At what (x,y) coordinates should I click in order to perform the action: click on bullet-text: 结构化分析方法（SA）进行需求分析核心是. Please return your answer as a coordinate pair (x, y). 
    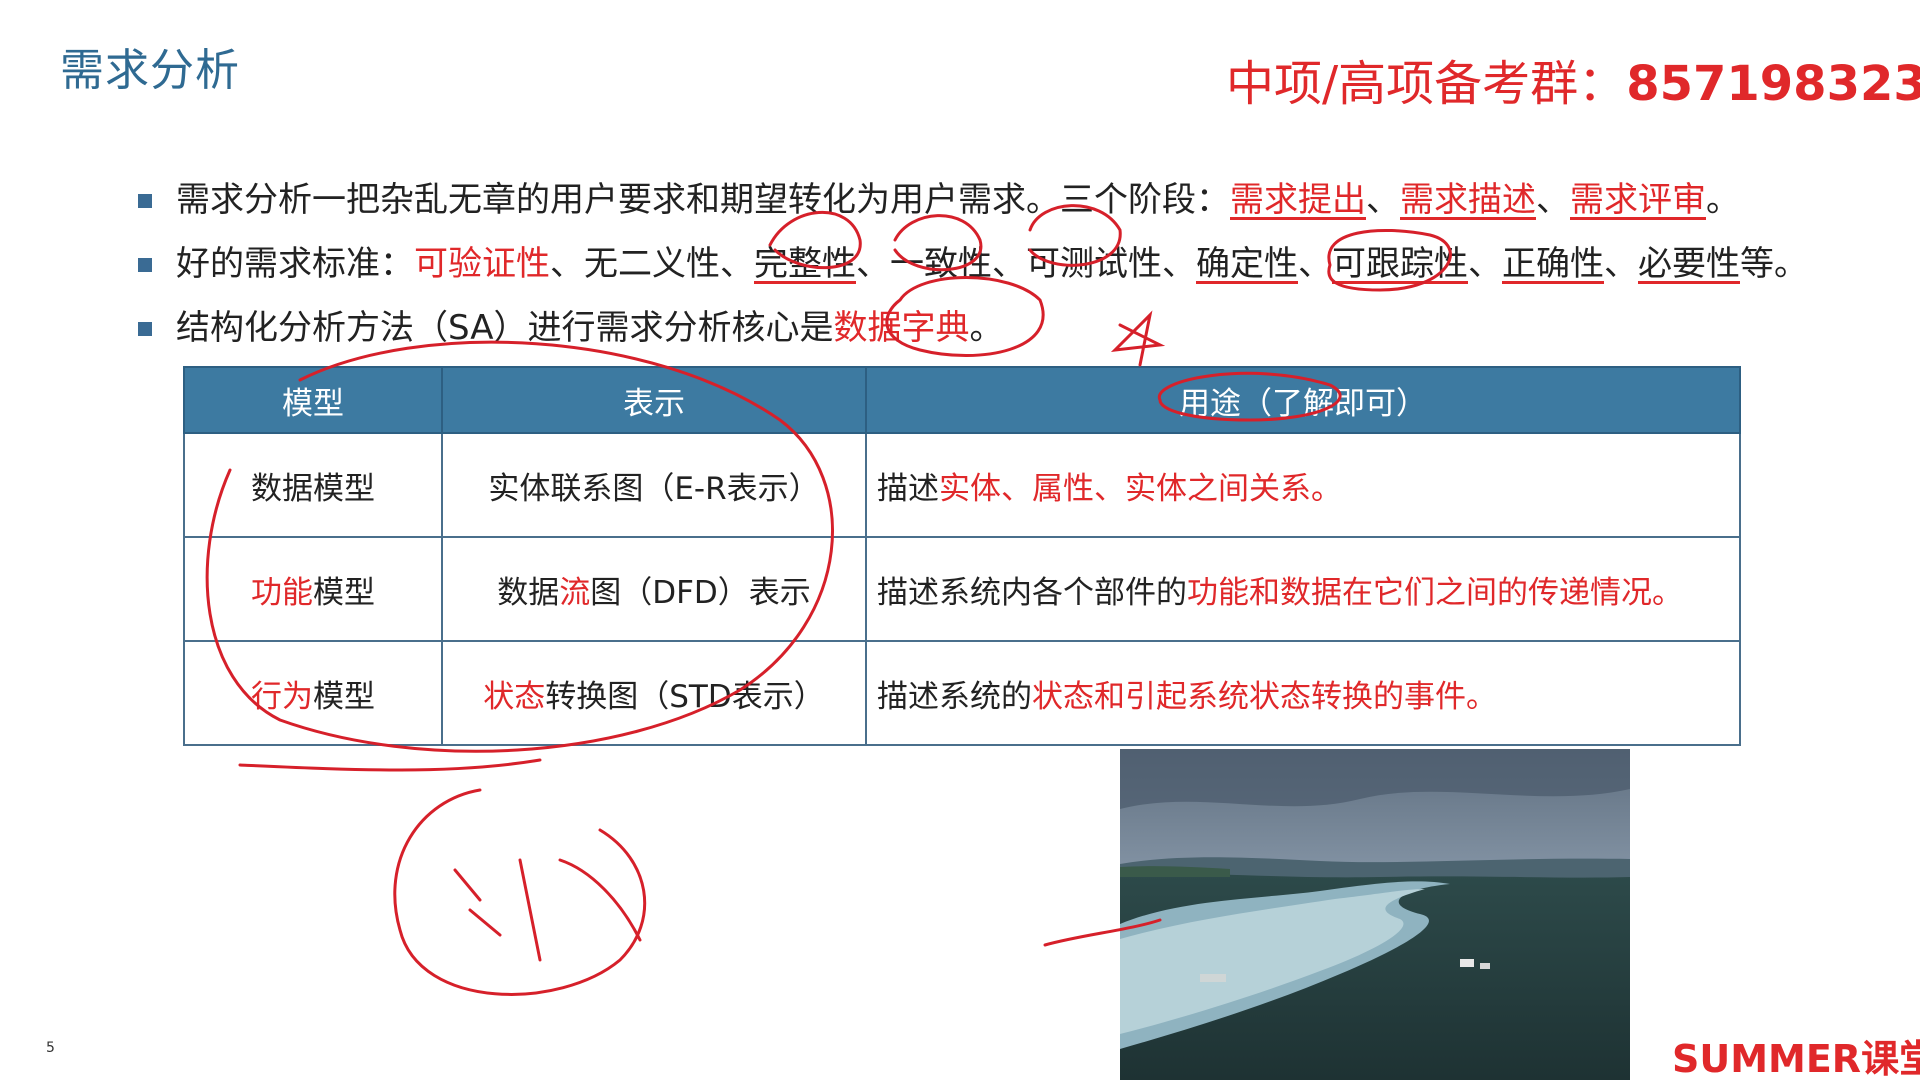
    Looking at the image, I should click on (505, 328).